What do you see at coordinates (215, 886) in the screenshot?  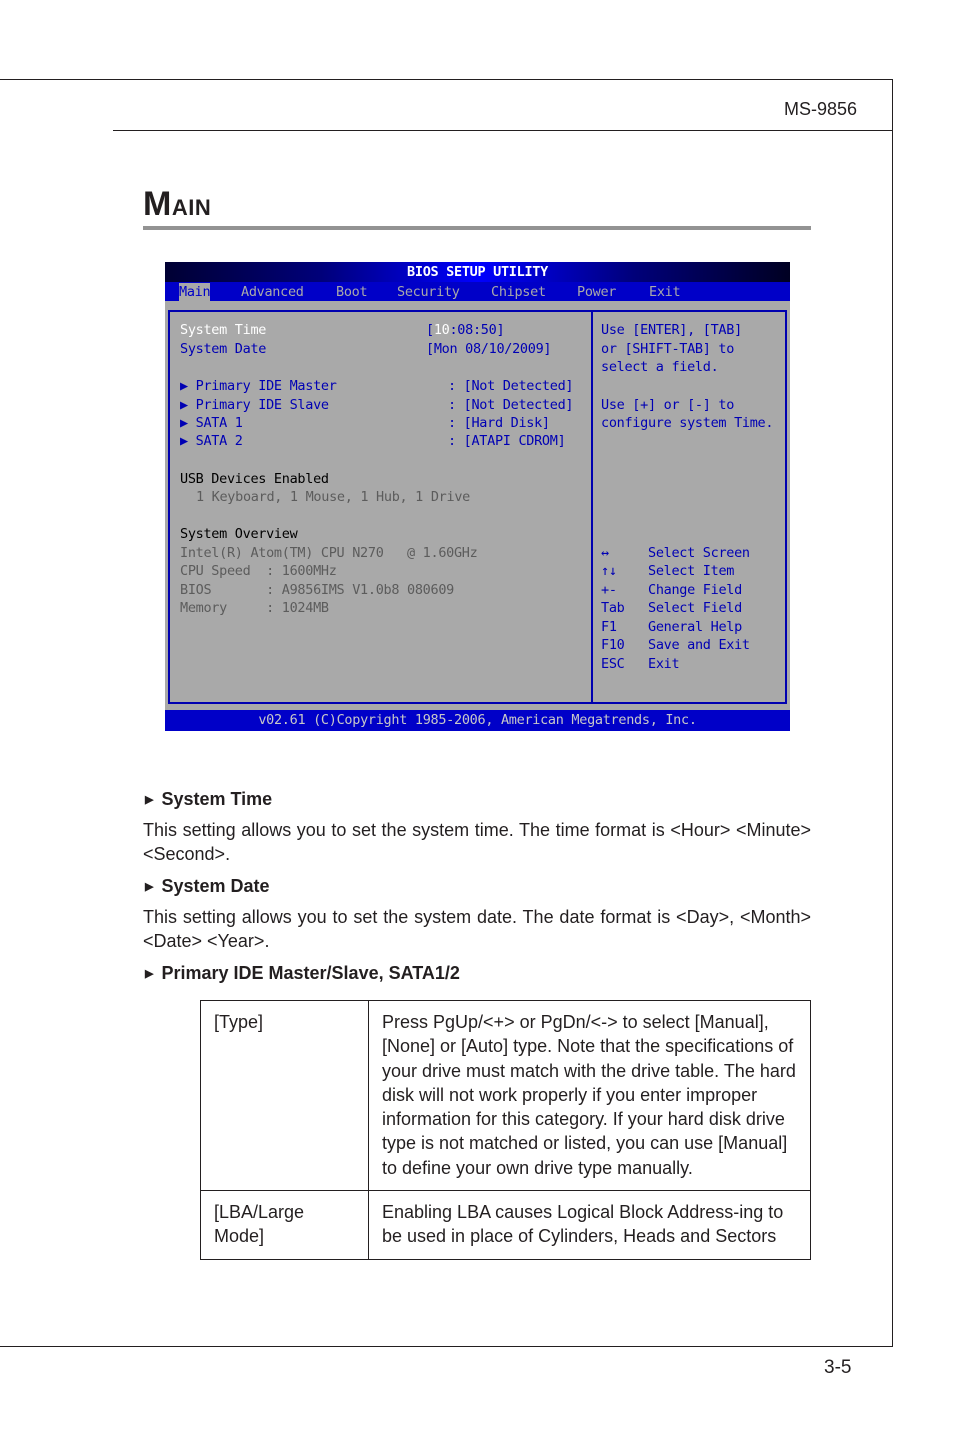 I see `subheading-text: System Date` at bounding box center [215, 886].